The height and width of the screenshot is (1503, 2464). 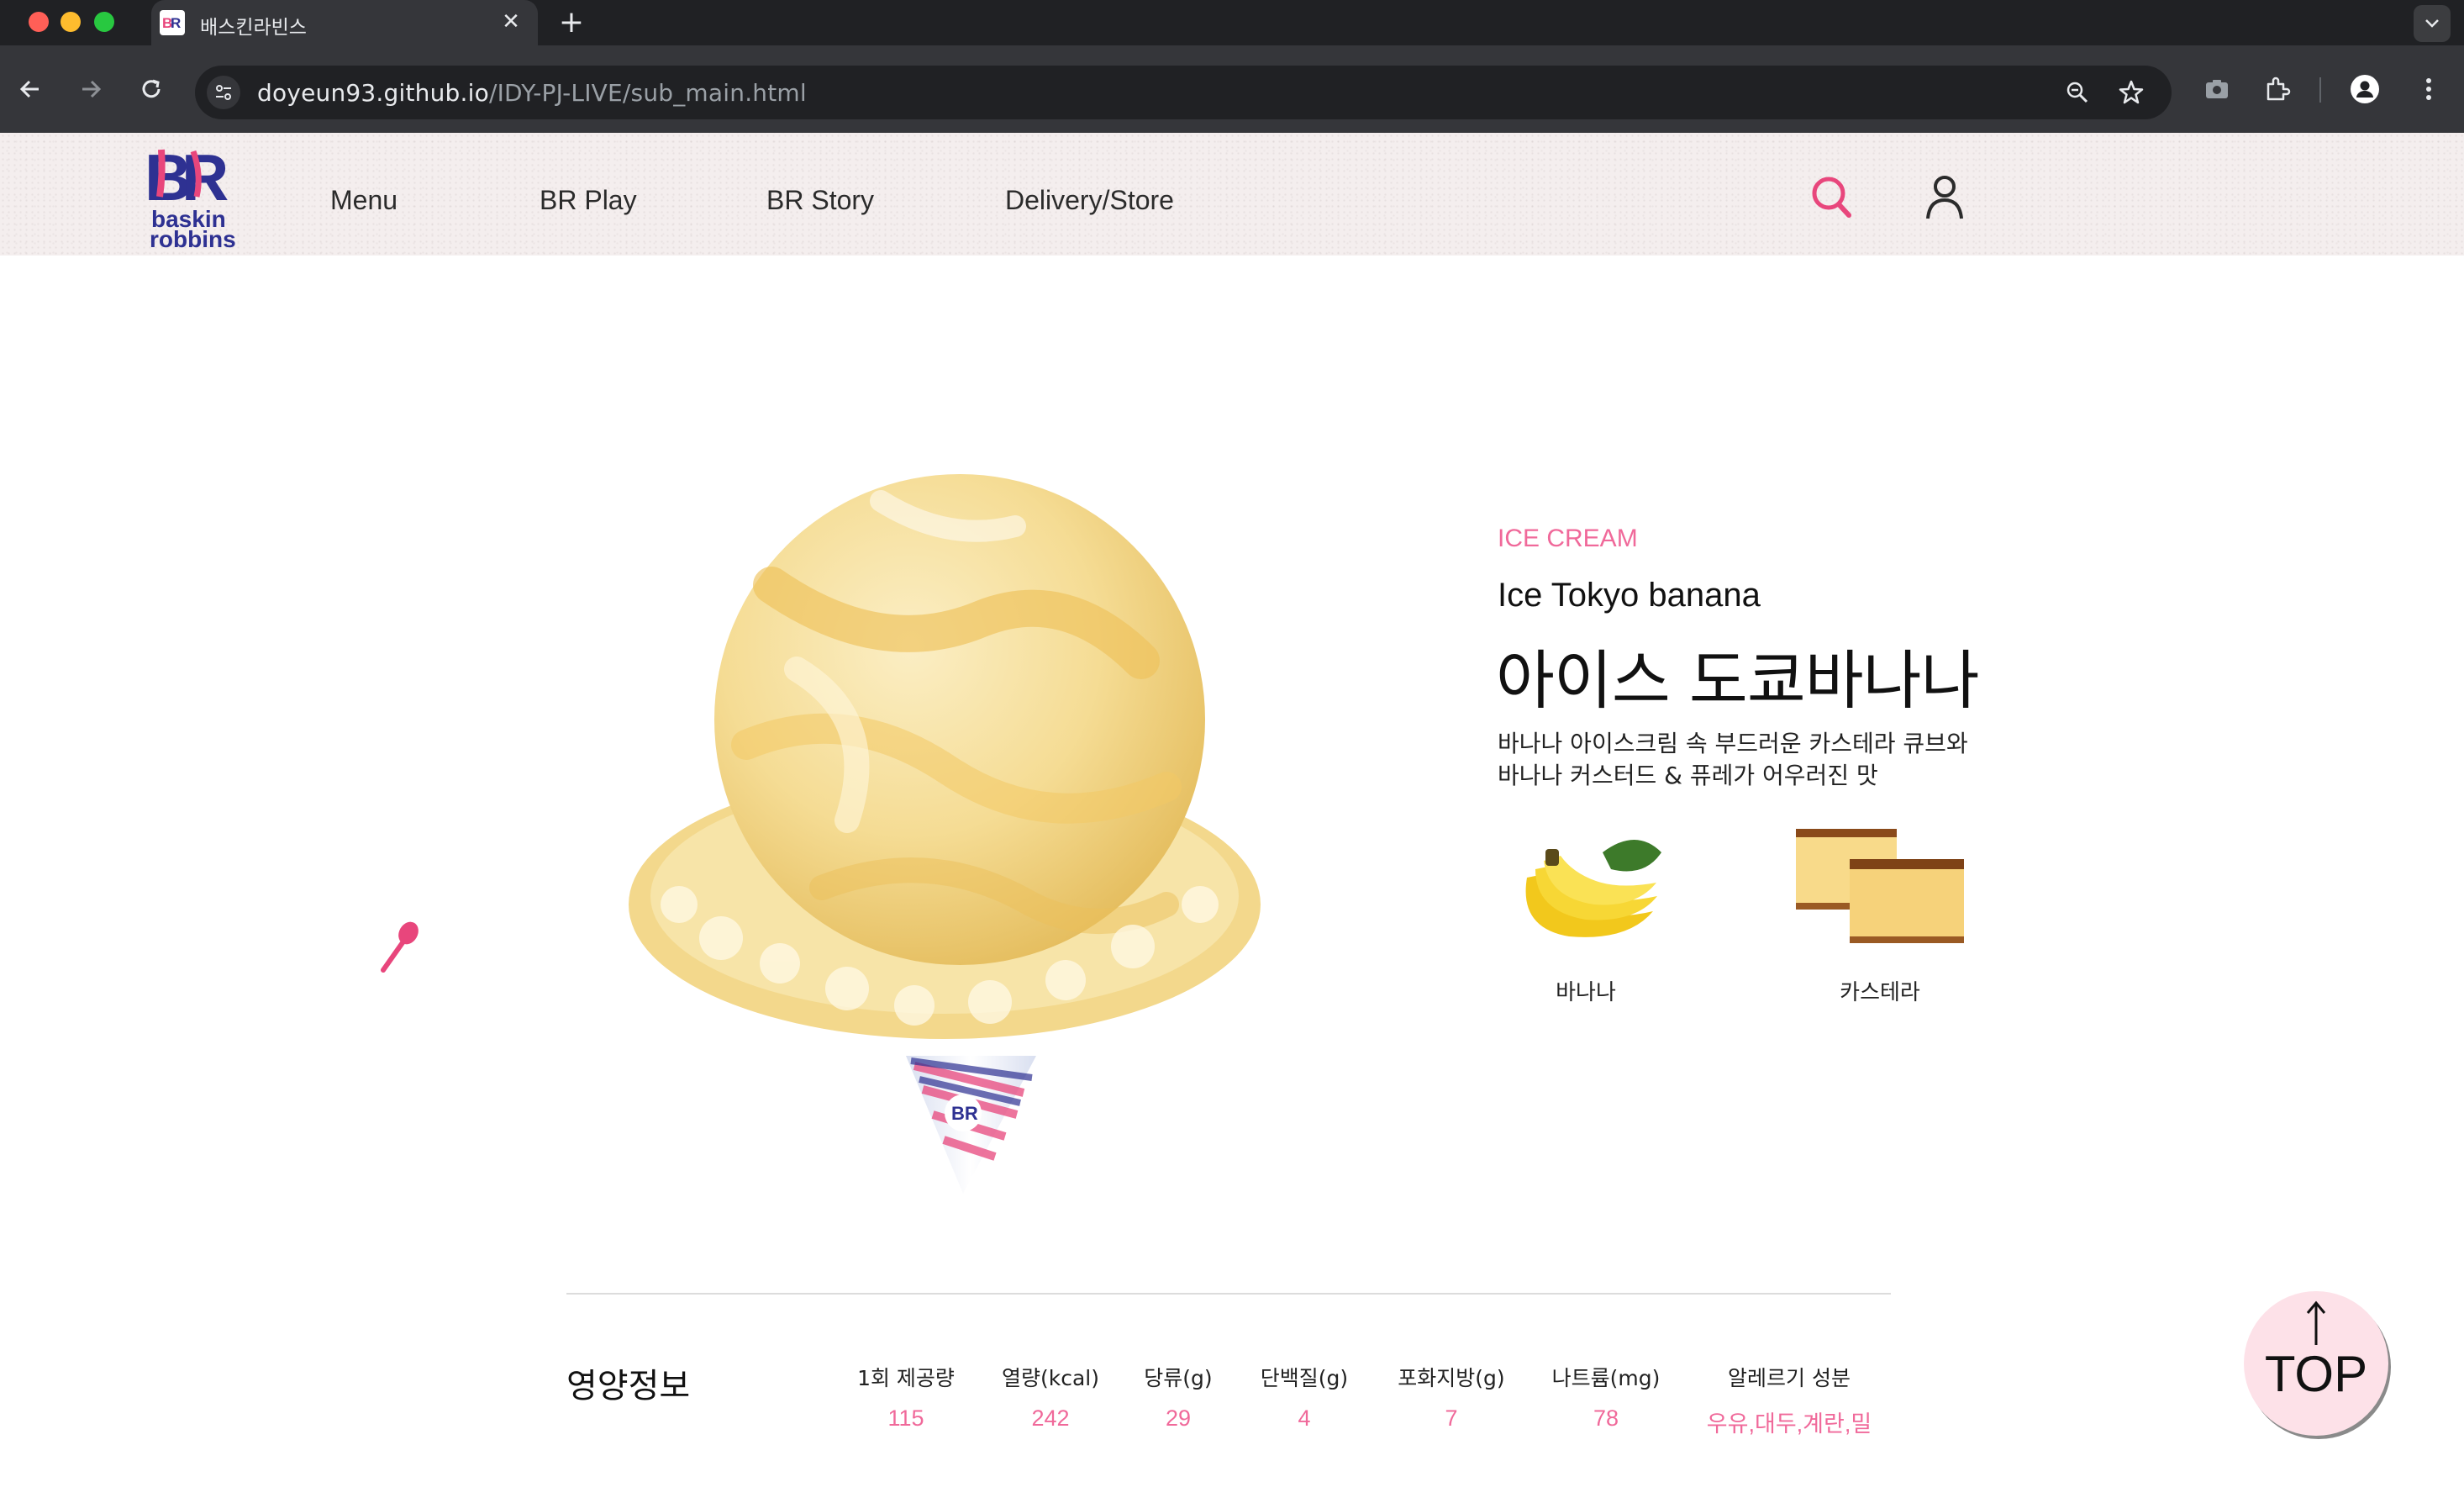 I want to click on ingredient-label-banana: 바나나, so click(x=1586, y=992).